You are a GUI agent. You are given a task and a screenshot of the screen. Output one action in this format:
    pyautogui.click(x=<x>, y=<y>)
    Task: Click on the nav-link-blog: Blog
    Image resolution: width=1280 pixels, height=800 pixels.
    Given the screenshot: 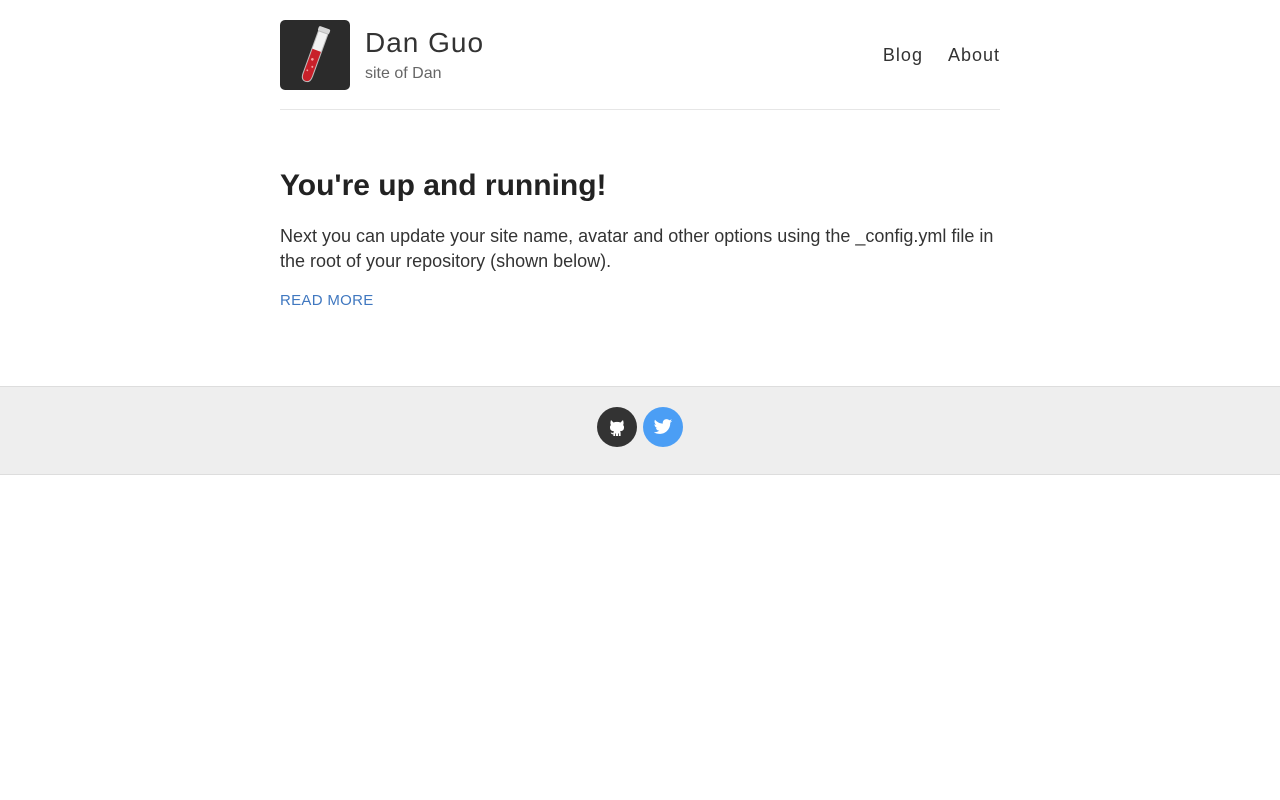 What is the action you would take?
    pyautogui.click(x=903, y=55)
    